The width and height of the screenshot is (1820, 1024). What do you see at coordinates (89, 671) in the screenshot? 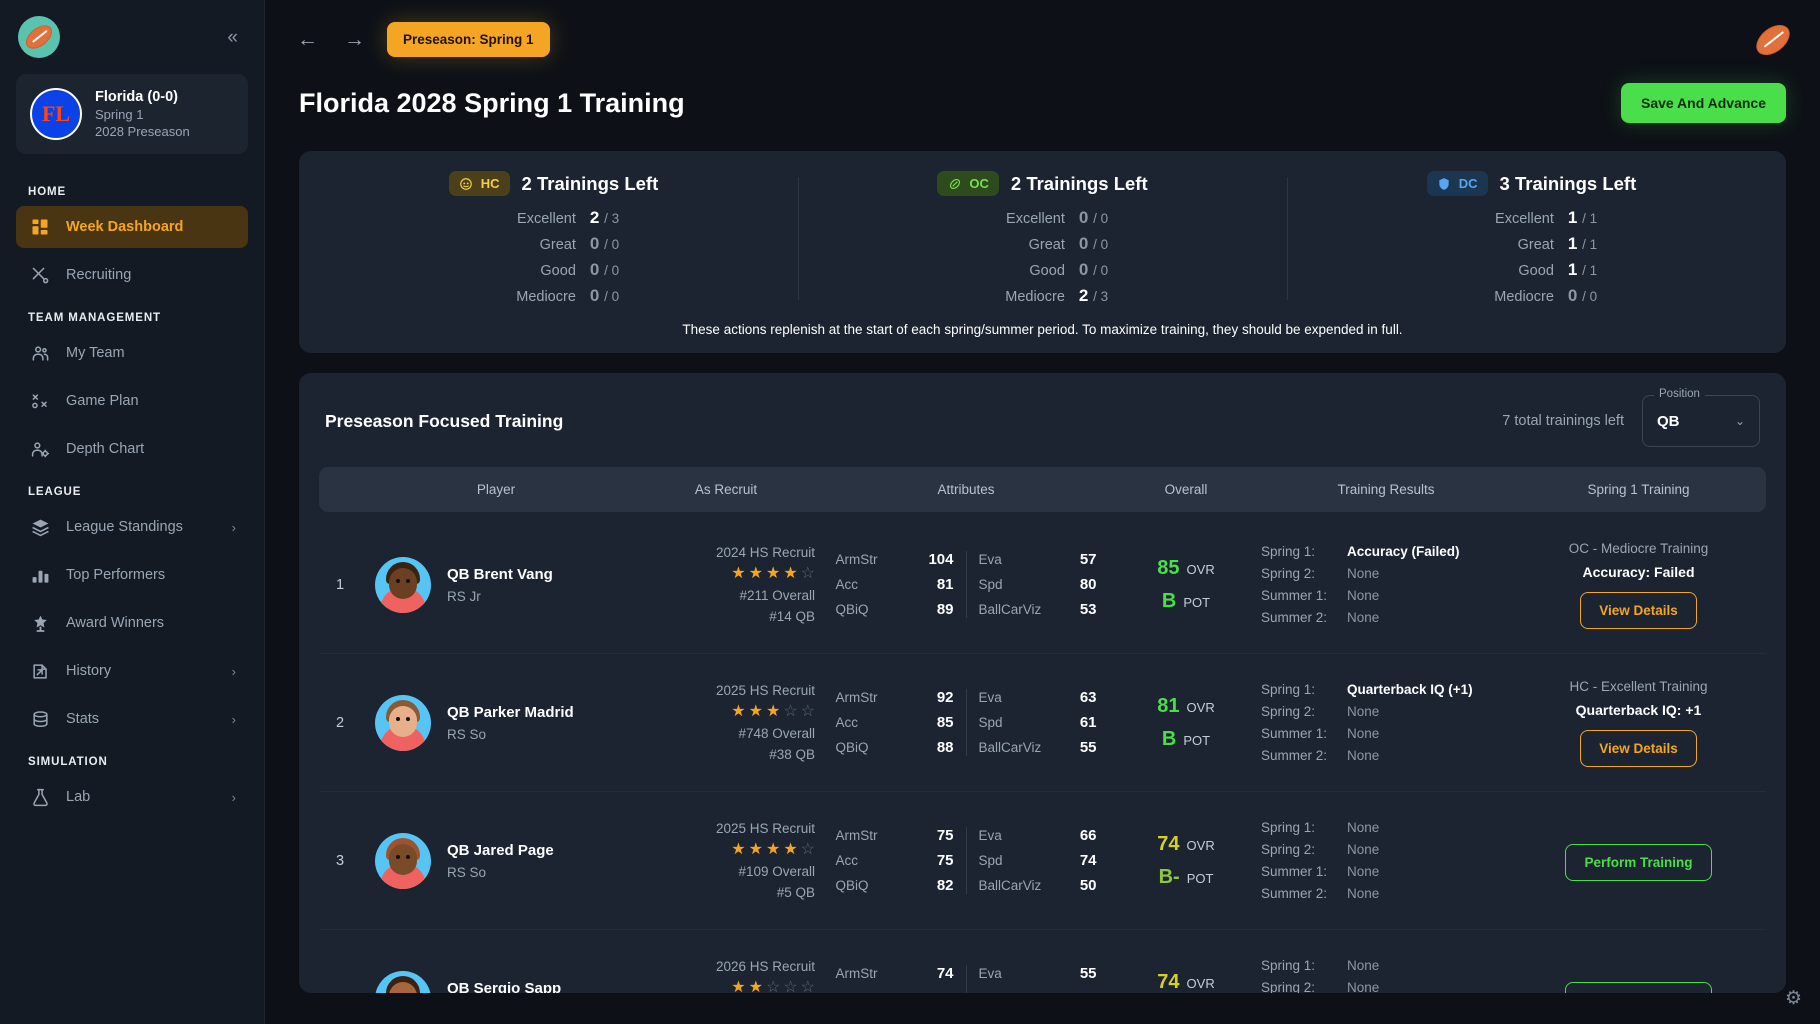
I see `sidebar-item-label: History` at bounding box center [89, 671].